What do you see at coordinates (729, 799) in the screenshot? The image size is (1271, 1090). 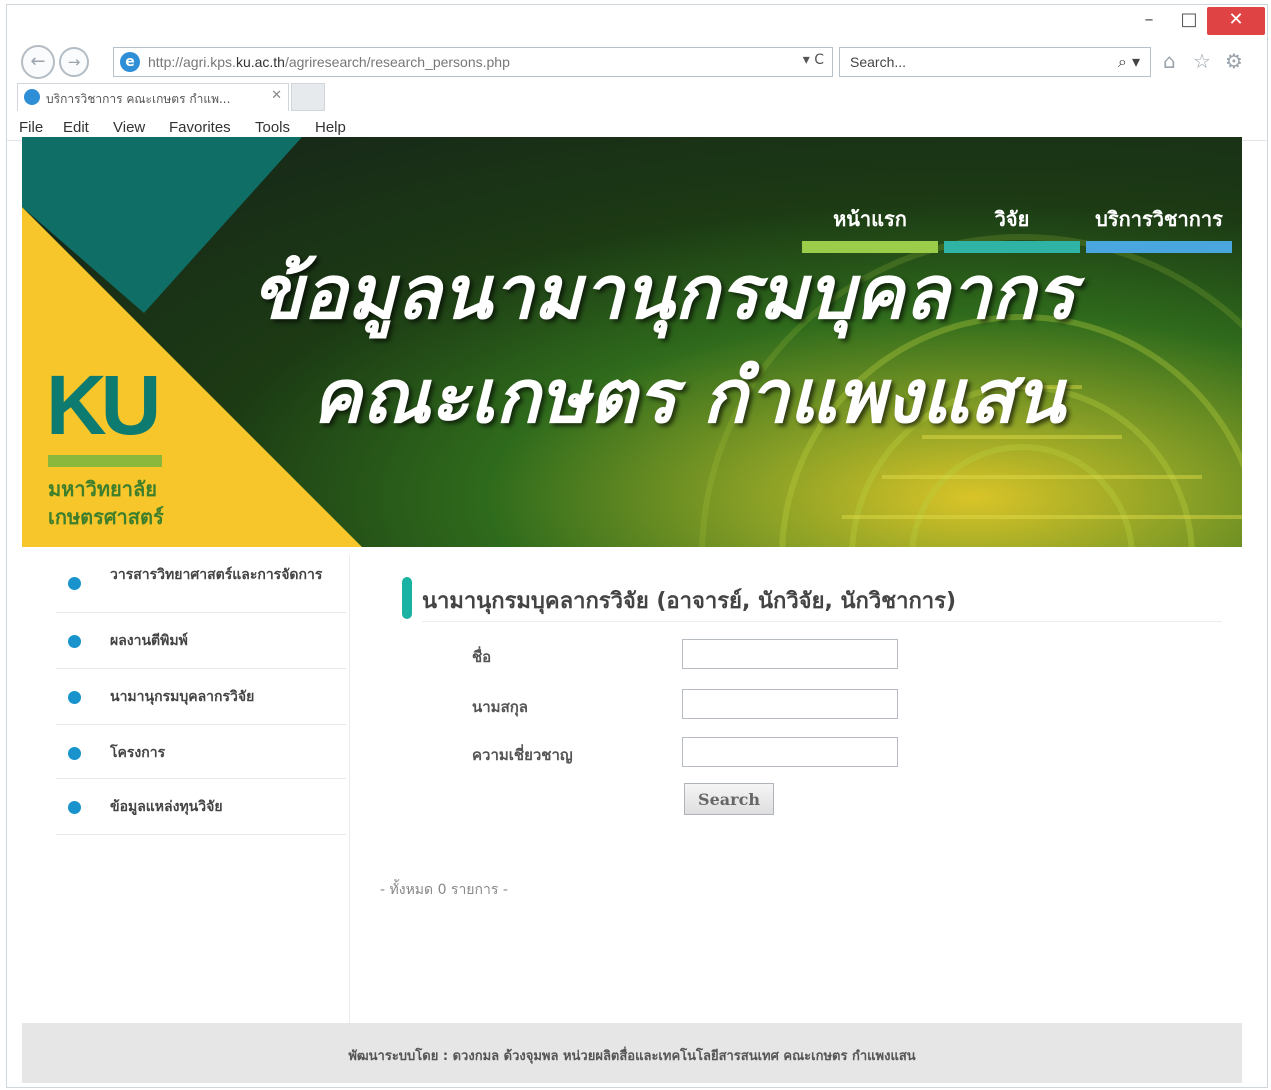 I see `search-button: Search` at bounding box center [729, 799].